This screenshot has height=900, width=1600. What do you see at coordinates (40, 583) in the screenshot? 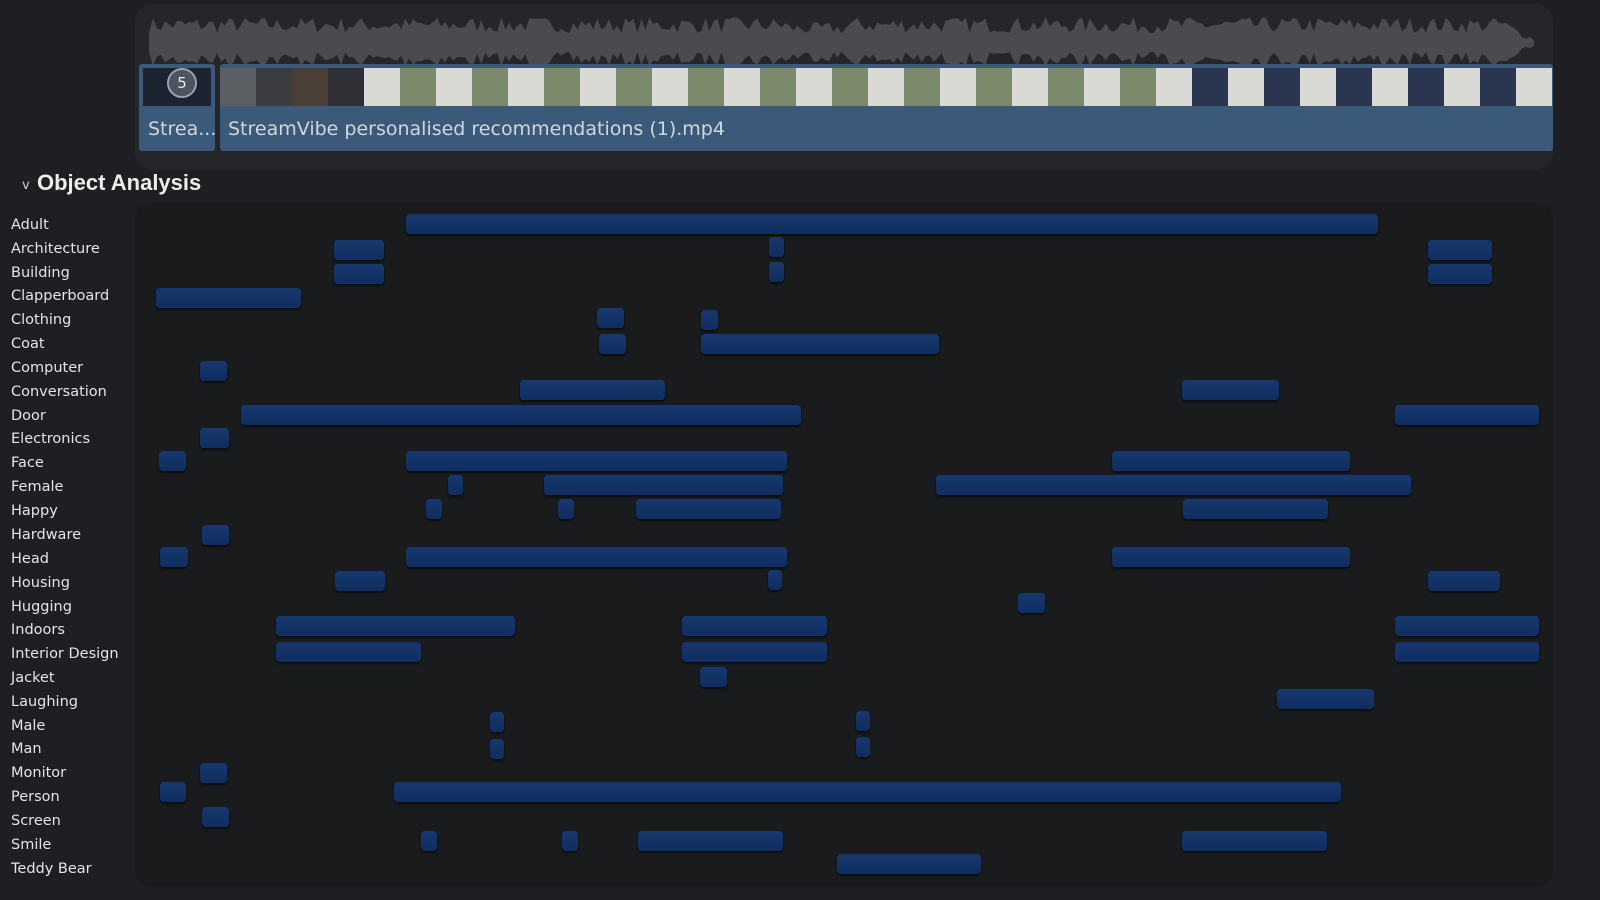
I see `object-label: Housing` at bounding box center [40, 583].